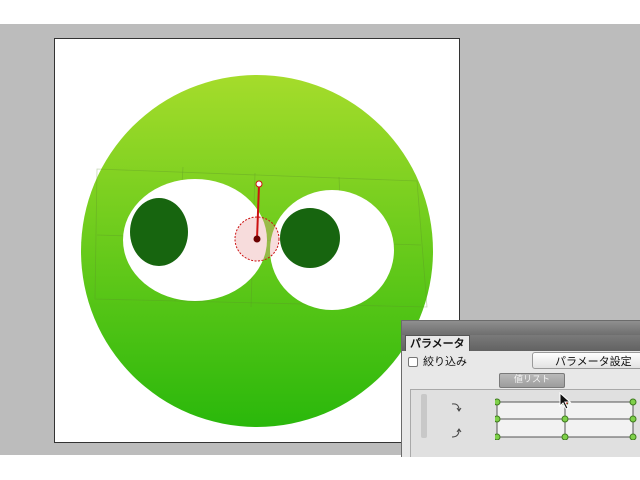  What do you see at coordinates (320, 12) in the screenshot?
I see `window-top-strip` at bounding box center [320, 12].